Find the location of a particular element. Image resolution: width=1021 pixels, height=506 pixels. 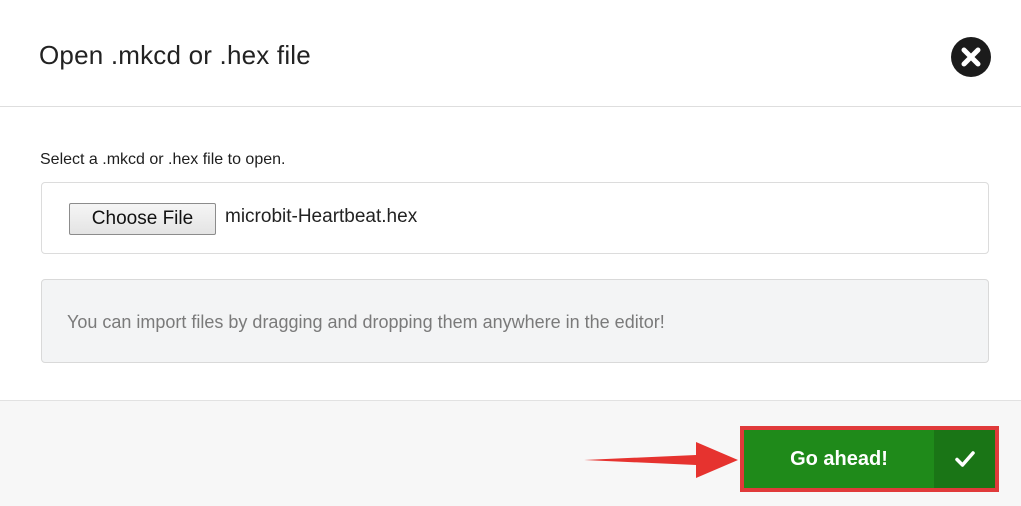

dialog-title: Open .mkcd or .hex file is located at coordinates (175, 55).